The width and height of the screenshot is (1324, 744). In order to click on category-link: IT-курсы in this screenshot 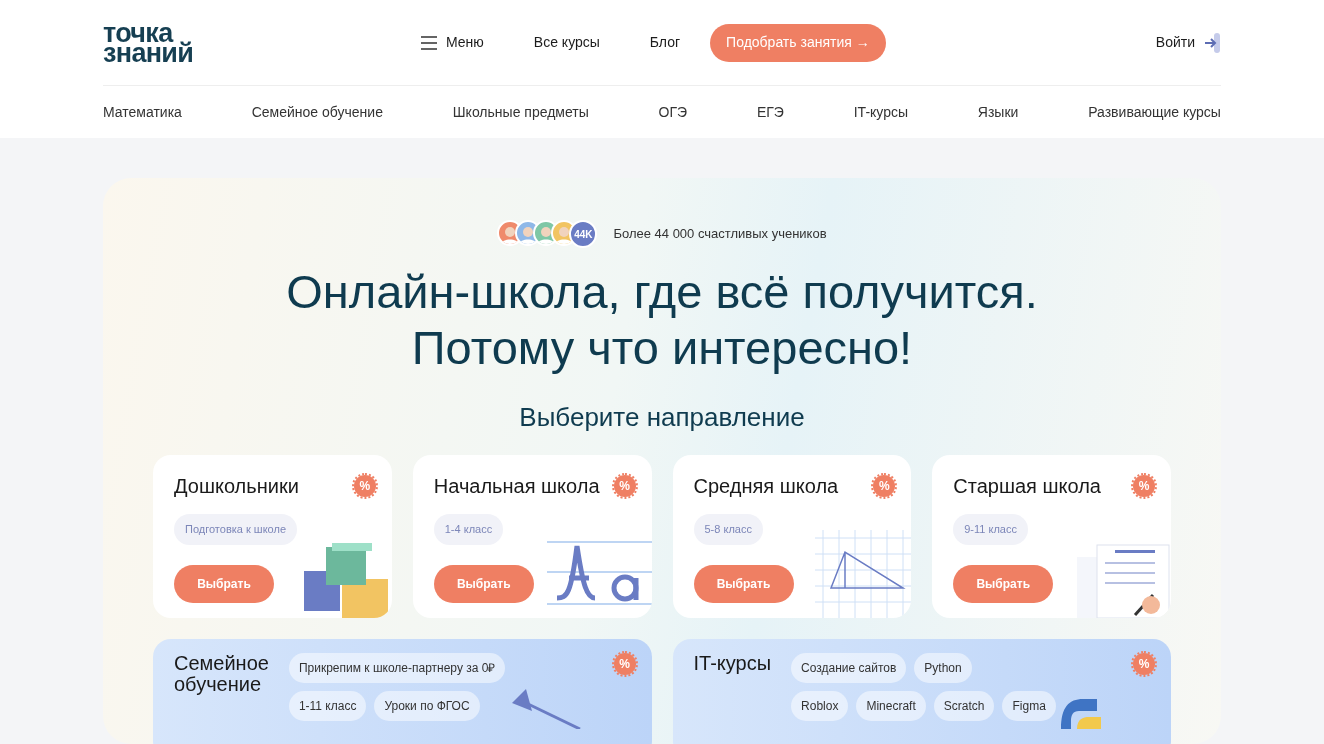, I will do `click(881, 112)`.